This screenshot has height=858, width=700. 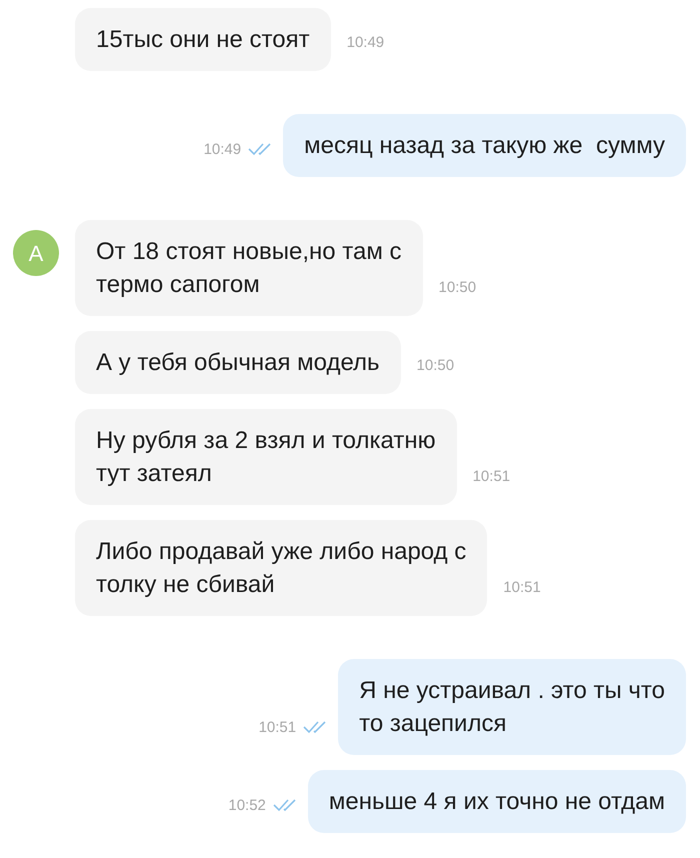 What do you see at coordinates (247, 806) in the screenshot?
I see `message-time: 10:52` at bounding box center [247, 806].